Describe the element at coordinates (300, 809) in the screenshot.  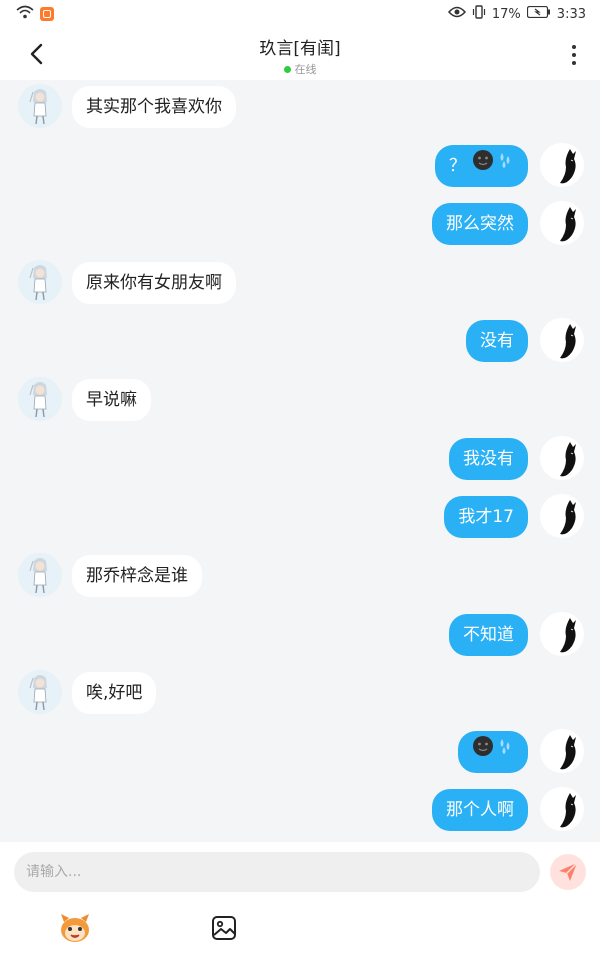
I see `message-row: 那个人啊` at that location.